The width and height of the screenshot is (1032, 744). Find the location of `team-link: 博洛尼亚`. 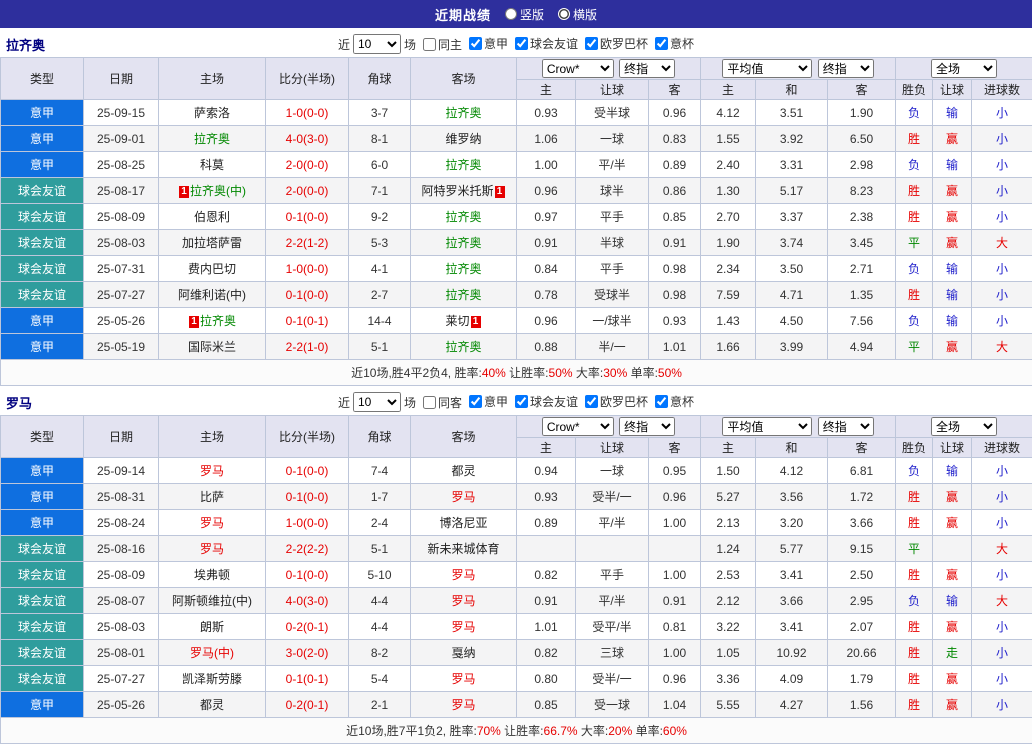

team-link: 博洛尼亚 is located at coordinates (463, 523).